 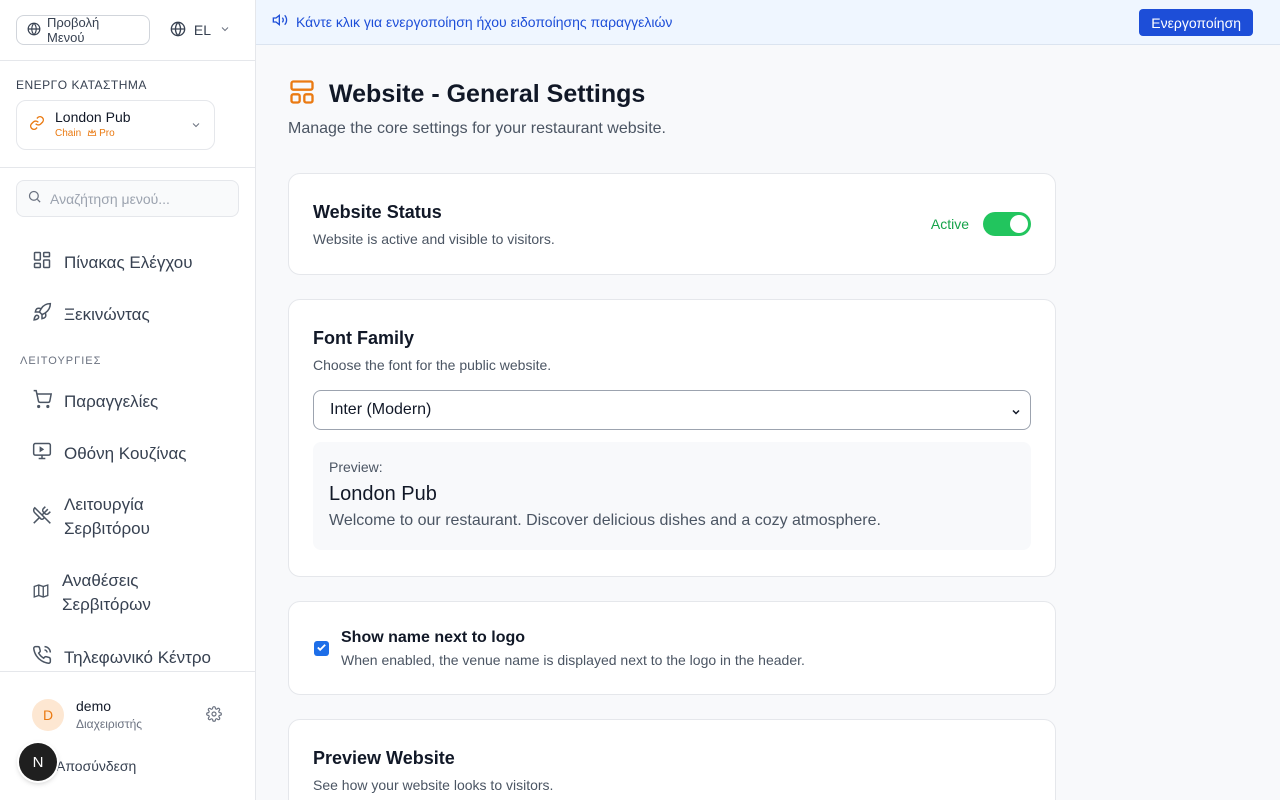 I want to click on gear-icon, so click(x=214, y=716).